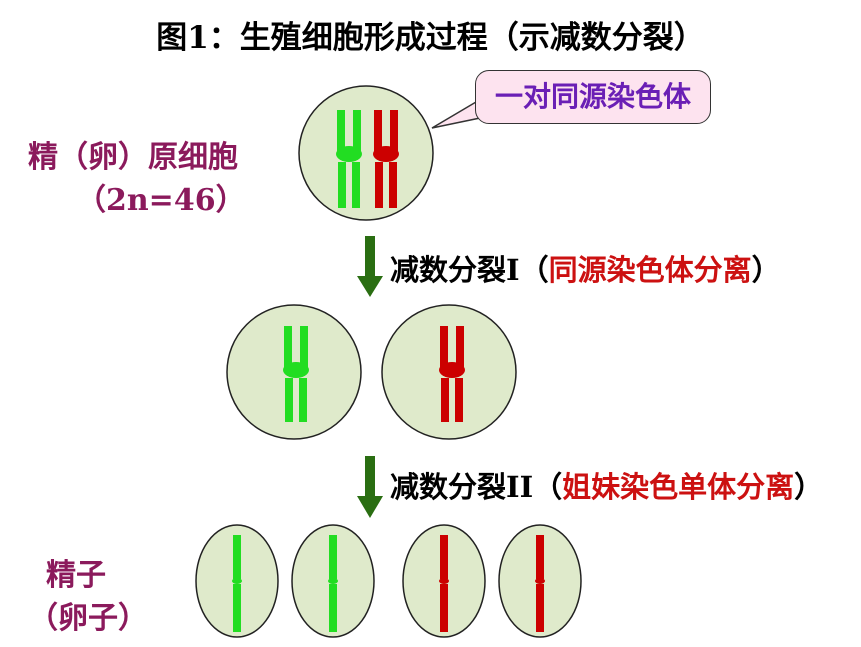  Describe the element at coordinates (366, 153) in the screenshot. I see `parent-cell` at that location.